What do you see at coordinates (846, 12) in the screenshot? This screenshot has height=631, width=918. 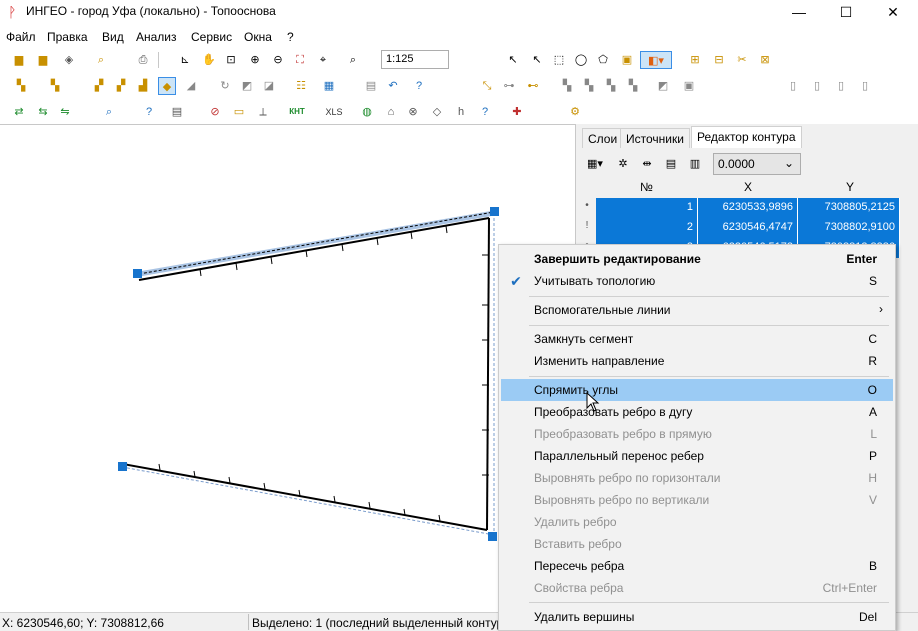 I see `maximize-button: ☐` at bounding box center [846, 12].